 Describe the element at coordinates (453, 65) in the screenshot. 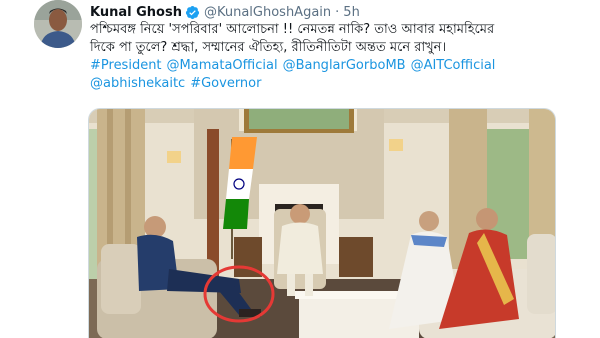

I see `mention-link: @AITCofficial` at that location.